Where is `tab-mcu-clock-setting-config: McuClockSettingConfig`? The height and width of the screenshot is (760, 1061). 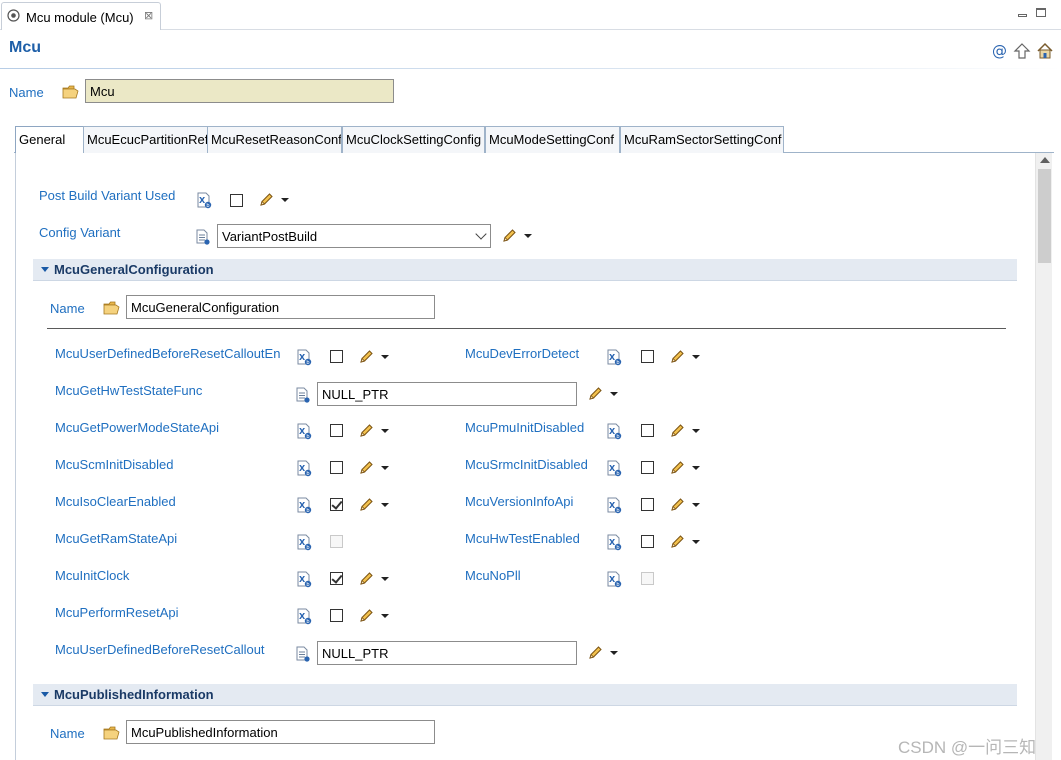
tab-mcu-clock-setting-config: McuClockSettingConfig is located at coordinates (413, 139).